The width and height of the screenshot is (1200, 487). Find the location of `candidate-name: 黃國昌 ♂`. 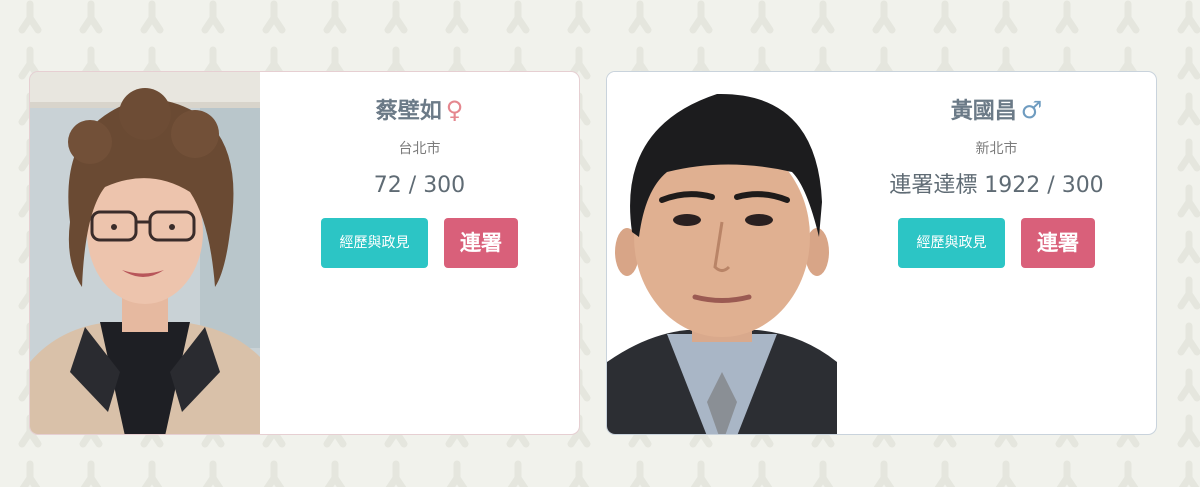

candidate-name: 黃國昌 ♂ is located at coordinates (996, 110).